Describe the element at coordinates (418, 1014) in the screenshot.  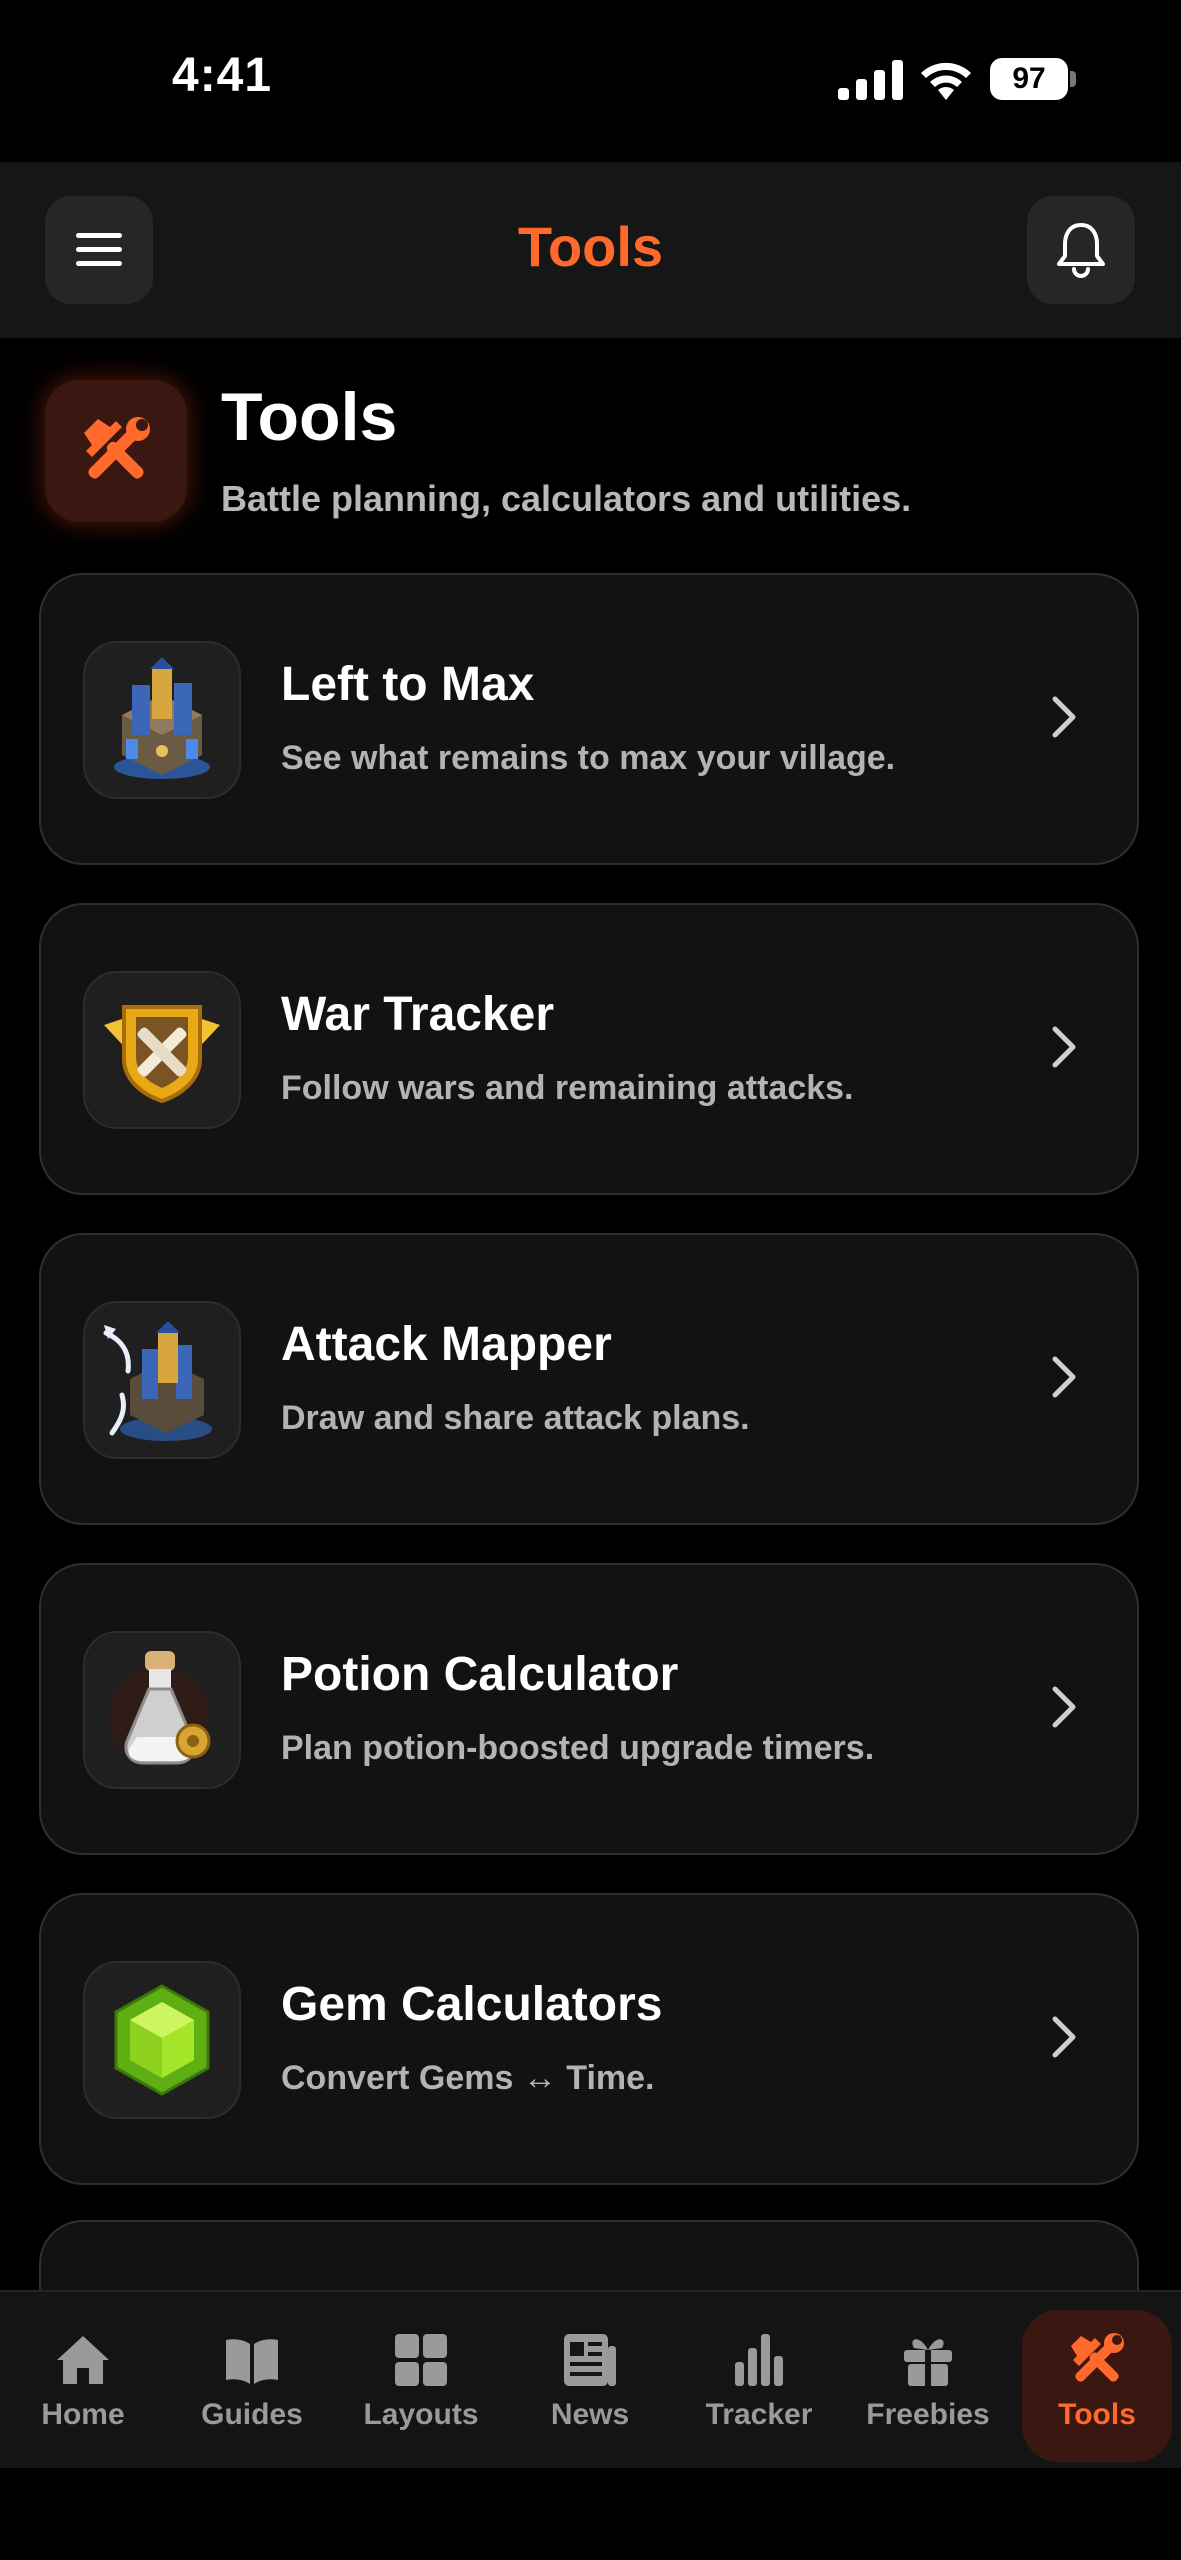
I see `tool-title: War Tracker` at that location.